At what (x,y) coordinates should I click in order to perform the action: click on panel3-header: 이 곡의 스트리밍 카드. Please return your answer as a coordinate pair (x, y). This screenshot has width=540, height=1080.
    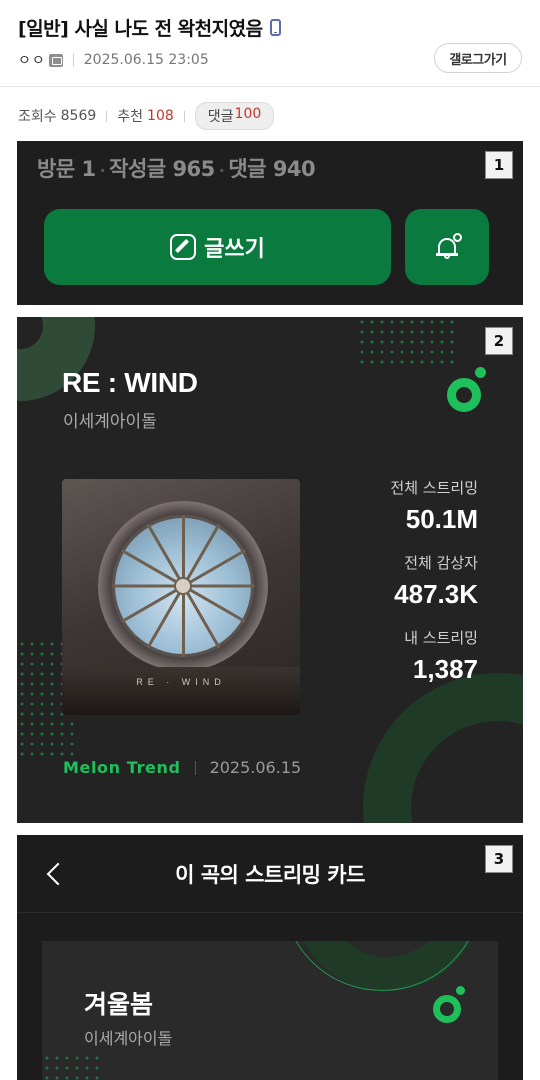
    Looking at the image, I should click on (270, 874).